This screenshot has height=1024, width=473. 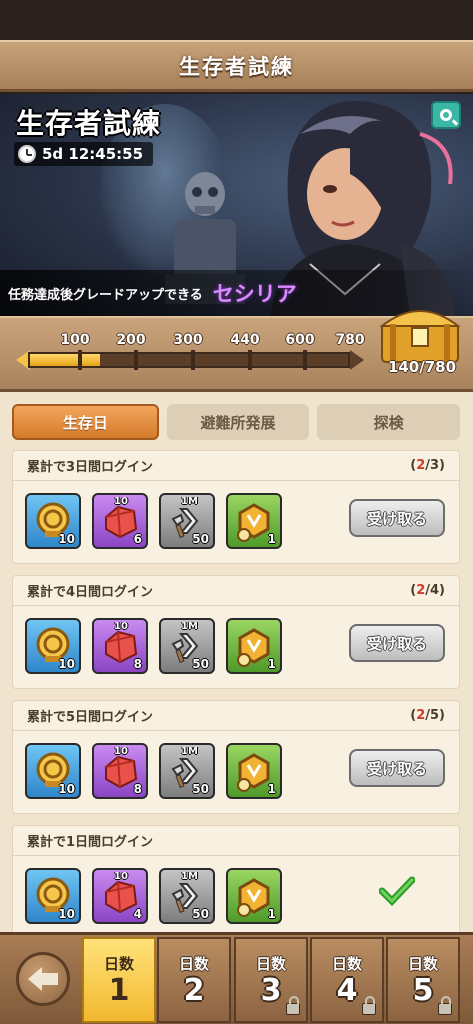 I want to click on checkmark-icon, so click(x=397, y=891).